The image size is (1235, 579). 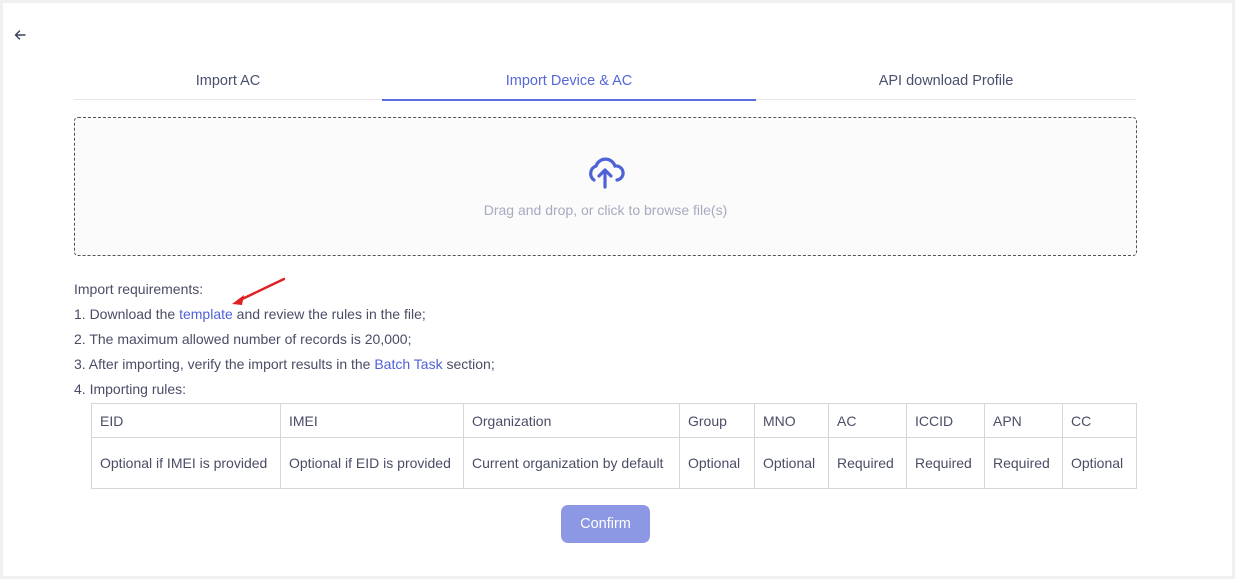 What do you see at coordinates (717, 463) in the screenshot?
I see `cell-group: Optional` at bounding box center [717, 463].